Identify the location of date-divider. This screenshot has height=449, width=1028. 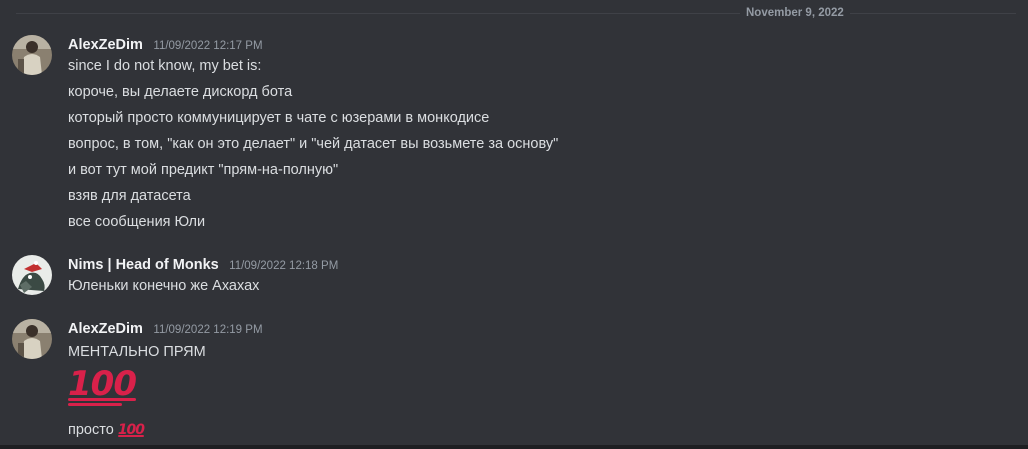
(516, 13).